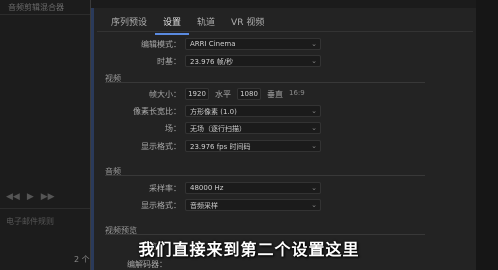 The height and width of the screenshot is (270, 498). Describe the element at coordinates (285, 31) in the screenshot. I see `tab-divider` at that location.